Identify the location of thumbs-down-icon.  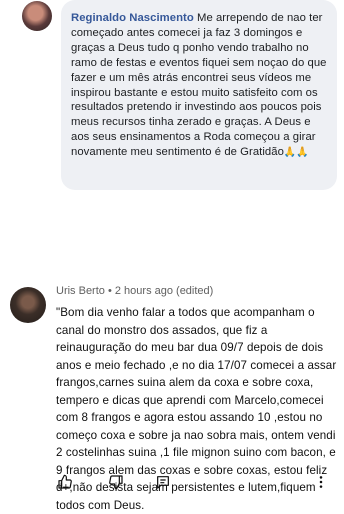
(116, 484).